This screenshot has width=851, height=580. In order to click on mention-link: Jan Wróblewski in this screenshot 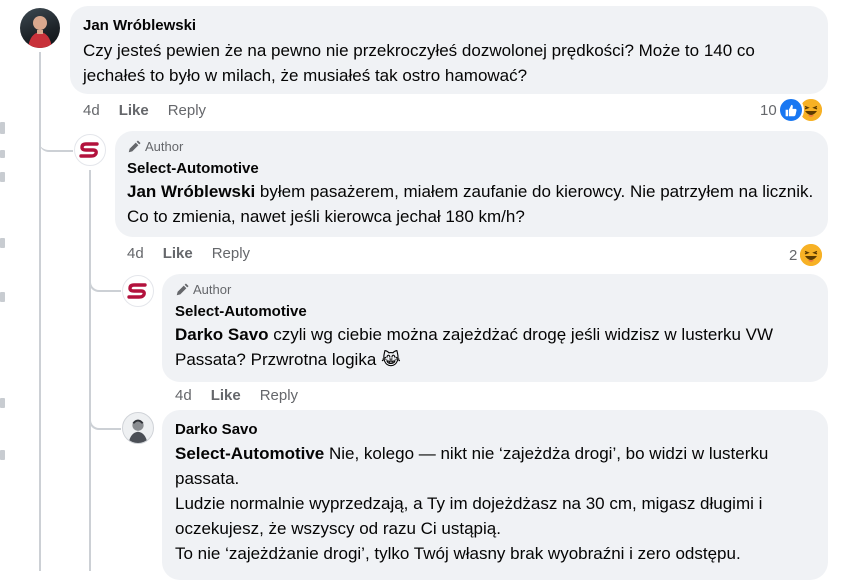, I will do `click(191, 191)`.